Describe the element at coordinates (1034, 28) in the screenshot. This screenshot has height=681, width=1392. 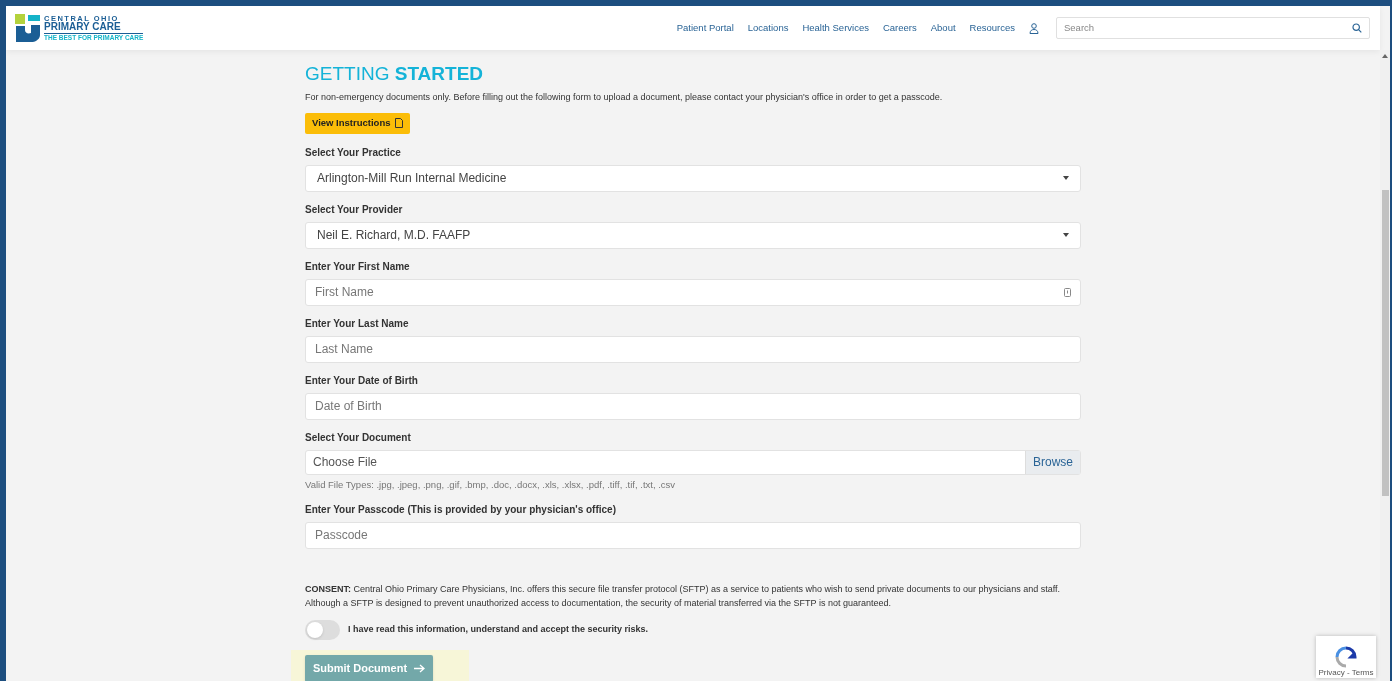
I see `user-icon` at that location.